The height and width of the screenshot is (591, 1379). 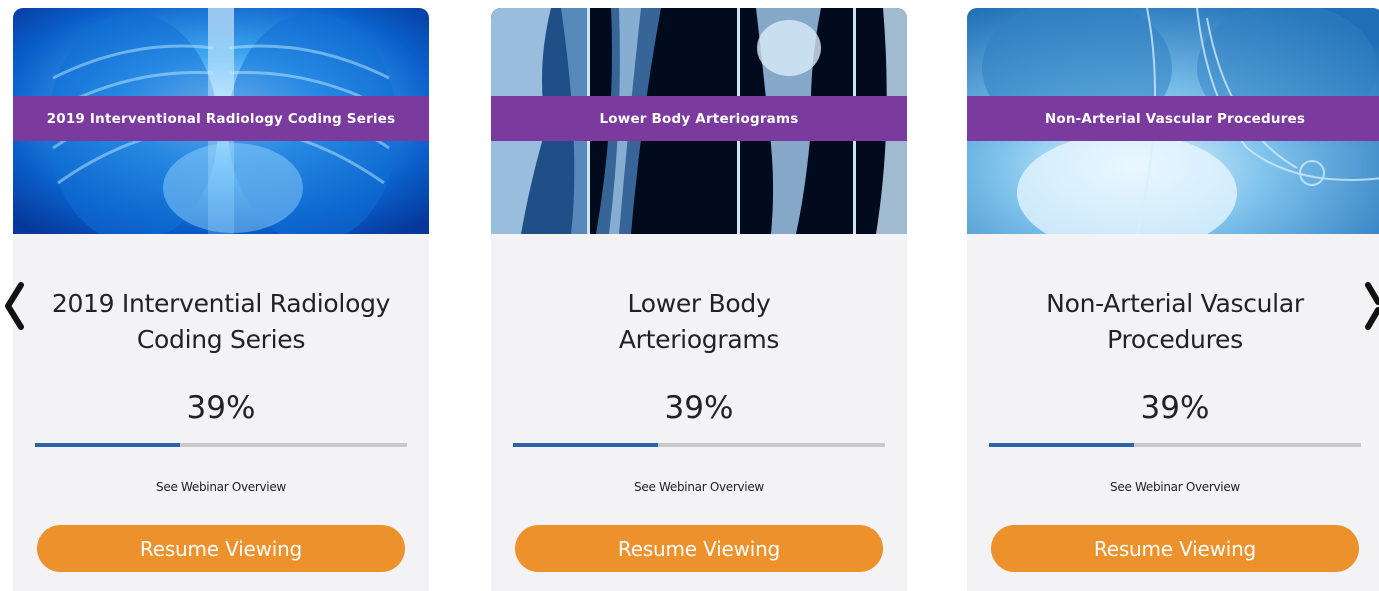 I want to click on chevron-left-icon, so click(x=14, y=306).